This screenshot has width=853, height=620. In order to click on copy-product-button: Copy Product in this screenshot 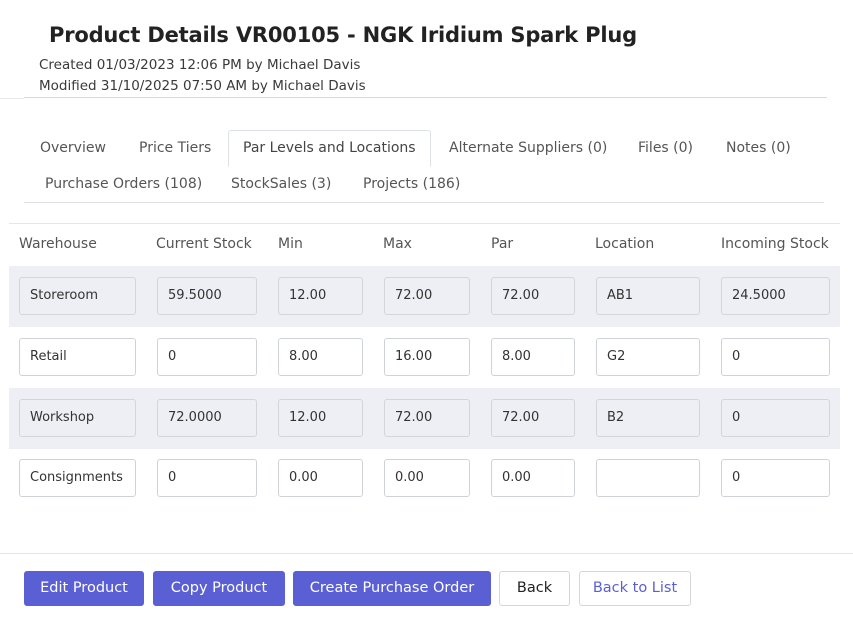, I will do `click(219, 588)`.